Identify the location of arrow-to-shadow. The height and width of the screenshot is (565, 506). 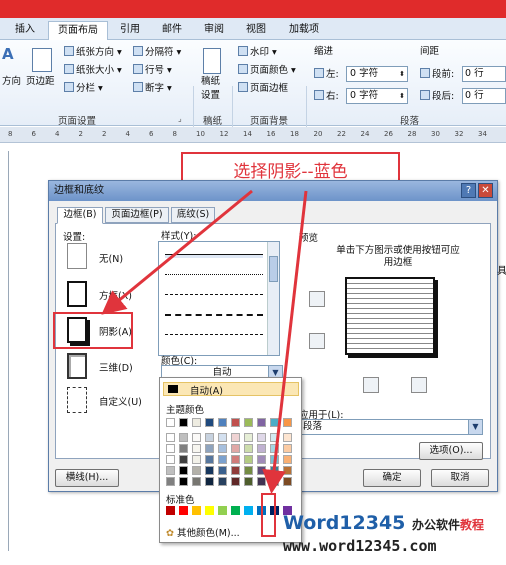
(177, 252).